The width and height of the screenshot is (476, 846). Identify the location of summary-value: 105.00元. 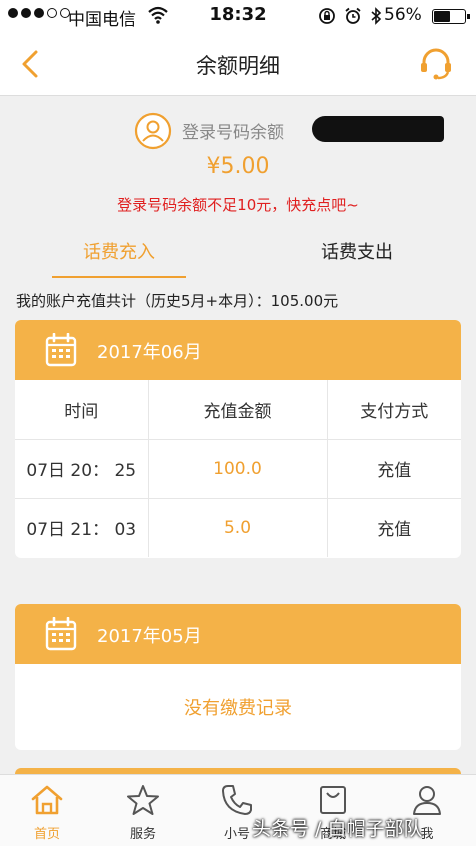
(304, 301).